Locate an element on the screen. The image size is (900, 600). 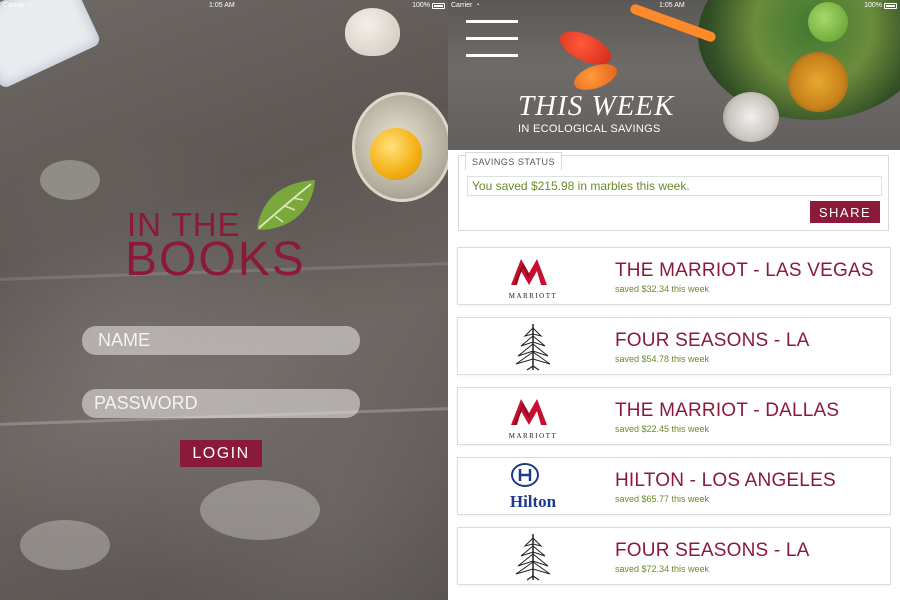
salt-bowl-image is located at coordinates (751, 117).